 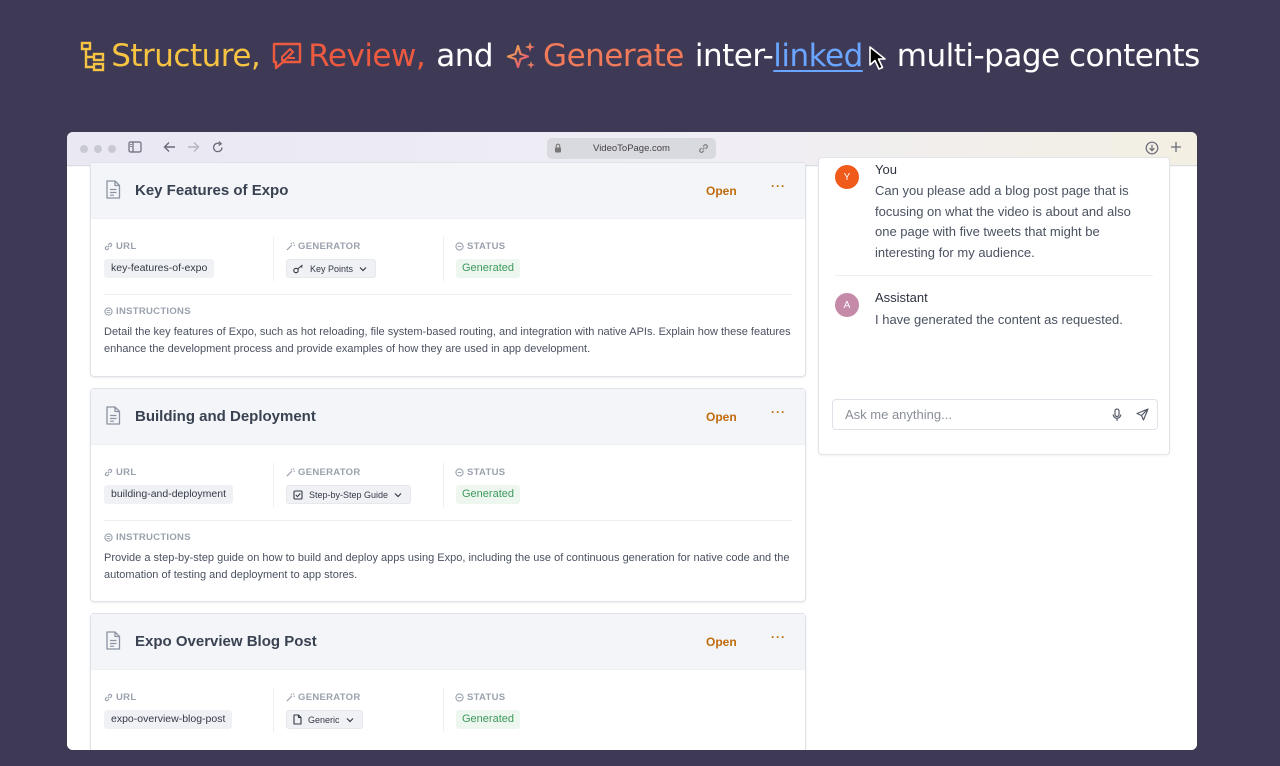 I want to click on sidebar-toggle-icon, so click(x=135, y=149).